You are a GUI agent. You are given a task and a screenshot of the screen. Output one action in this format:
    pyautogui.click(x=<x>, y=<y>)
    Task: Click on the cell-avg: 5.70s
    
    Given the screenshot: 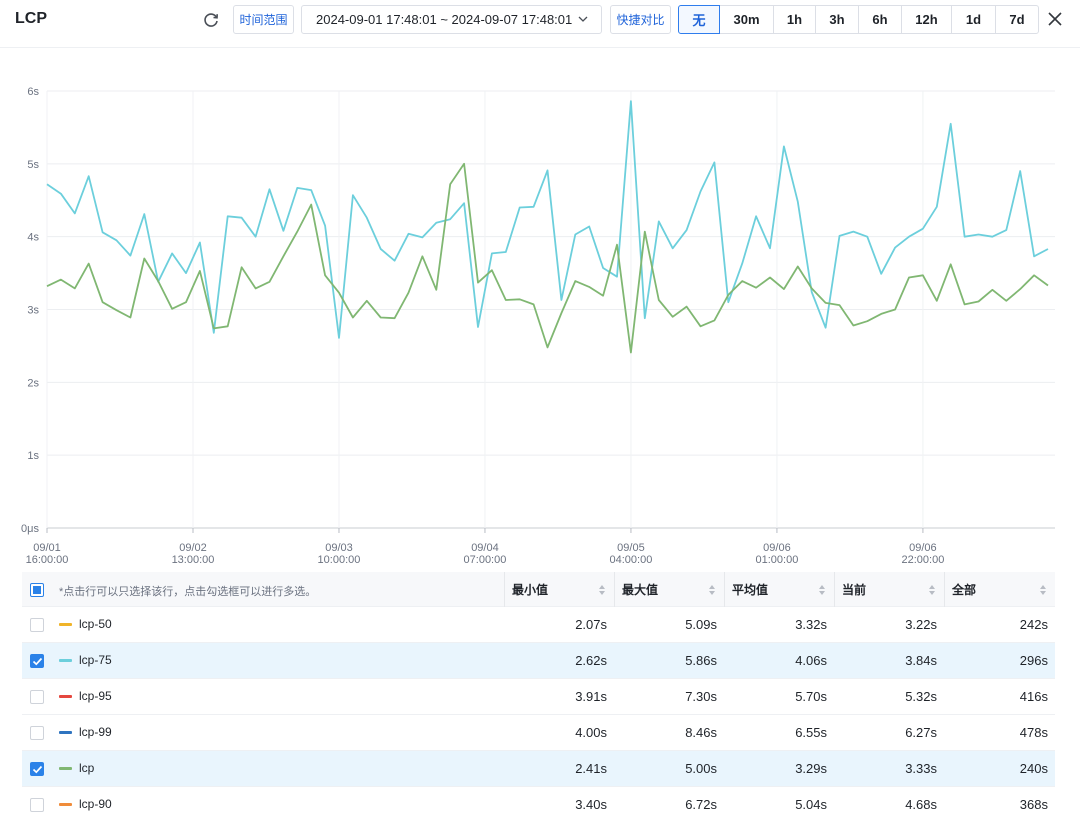 What is the action you would take?
    pyautogui.click(x=811, y=696)
    